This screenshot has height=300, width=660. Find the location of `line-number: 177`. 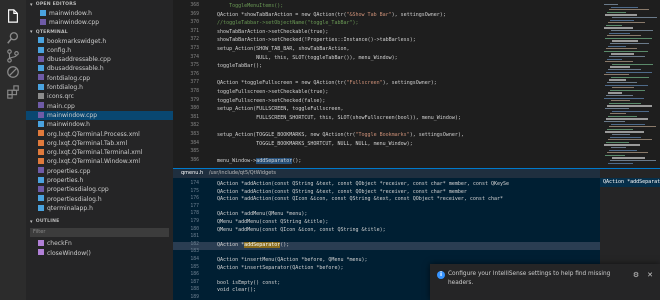

line-number: 177 is located at coordinates (194, 206).